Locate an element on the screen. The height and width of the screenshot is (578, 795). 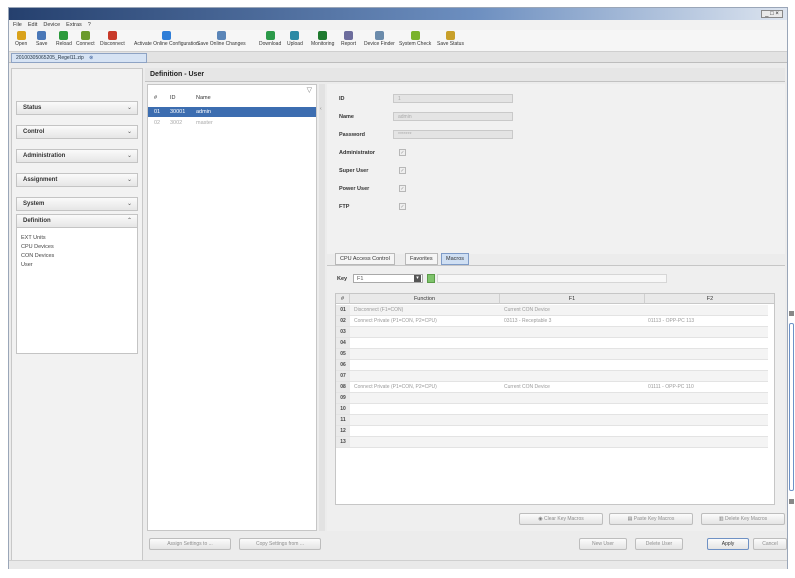
title-bar: _ □ × is located at coordinates (398, 14).